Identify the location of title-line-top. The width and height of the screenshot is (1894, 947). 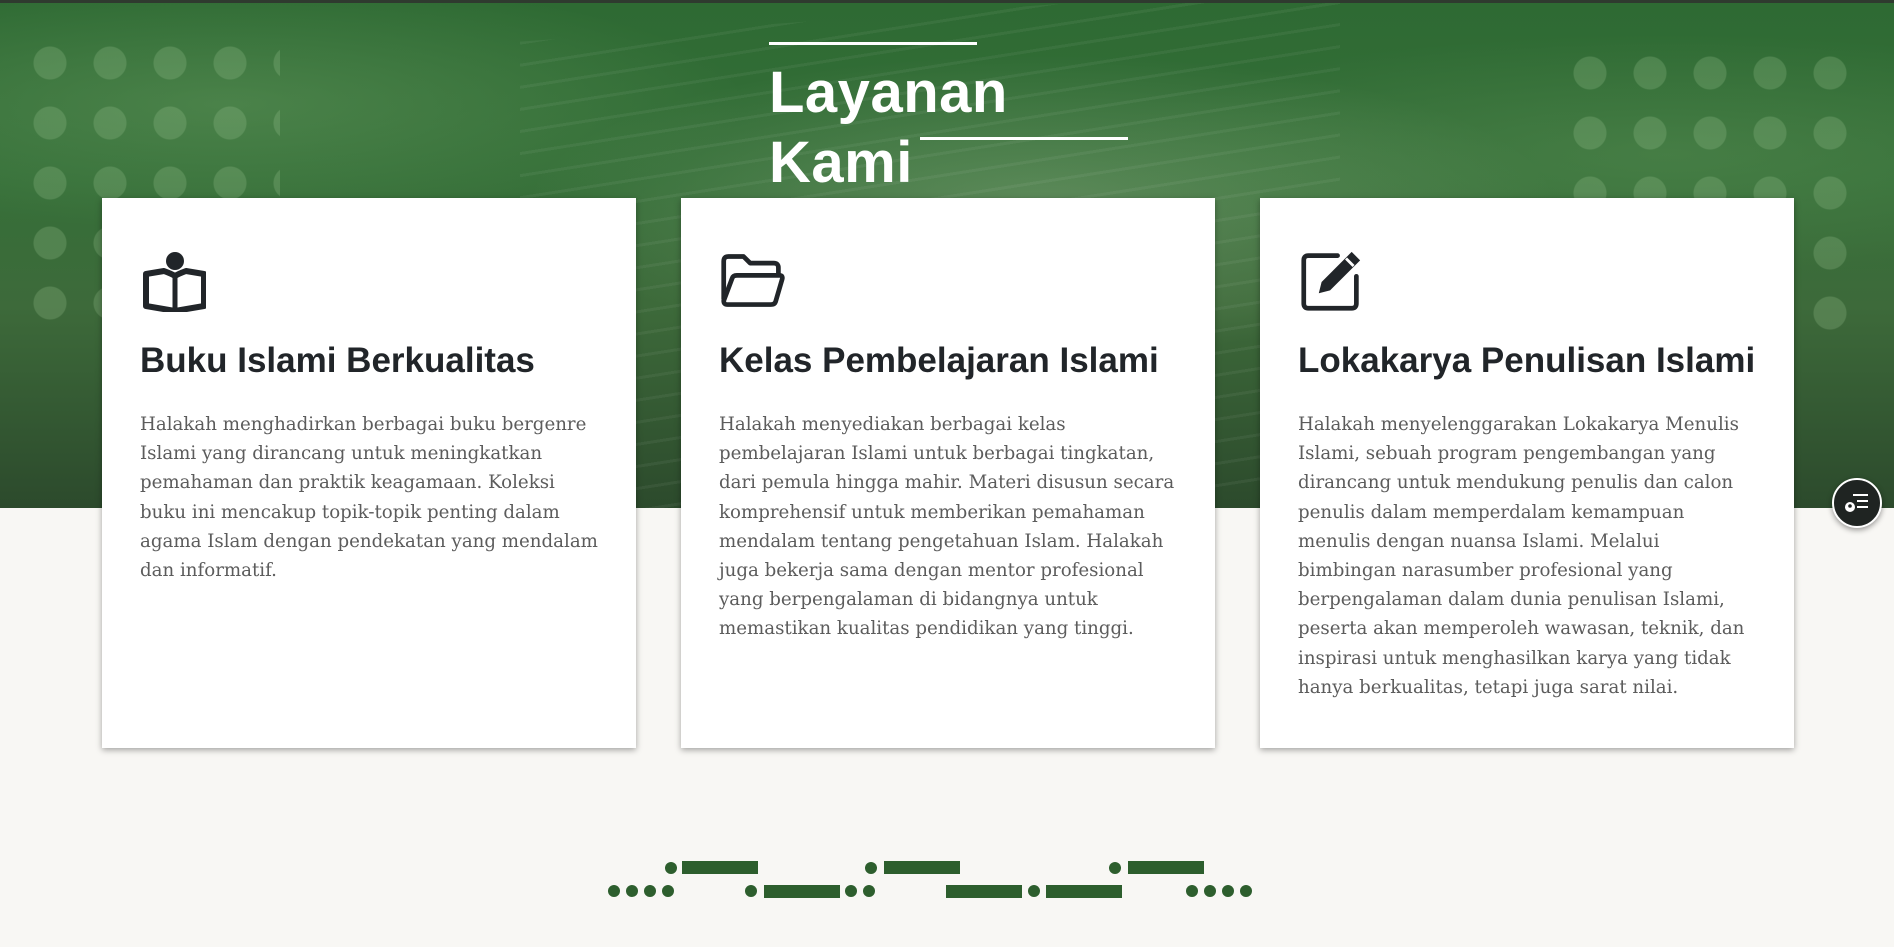
(873, 43).